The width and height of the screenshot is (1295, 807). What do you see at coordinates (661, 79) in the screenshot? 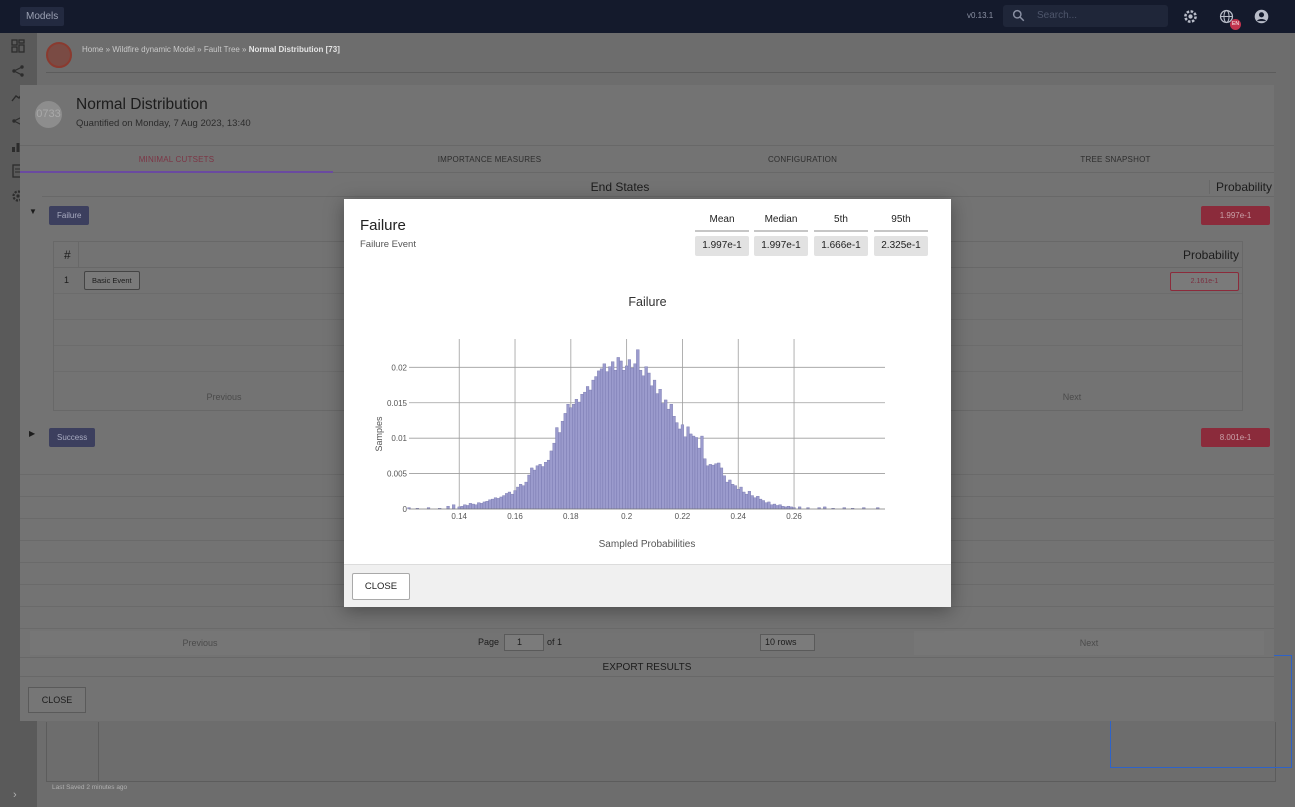
I see `editor-toolbar` at bounding box center [661, 79].